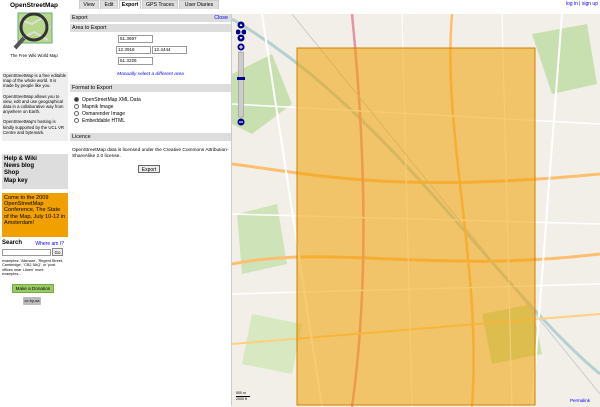 The image size is (600, 407). Describe the element at coordinates (34, 55) in the screenshot. I see `logo-subtitle: The Free Wiki World Map` at that location.